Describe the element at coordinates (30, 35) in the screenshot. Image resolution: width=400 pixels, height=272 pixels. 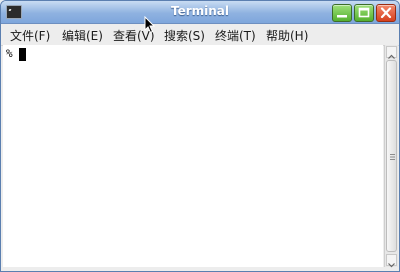
I see `menu-file: 文件(F)` at that location.